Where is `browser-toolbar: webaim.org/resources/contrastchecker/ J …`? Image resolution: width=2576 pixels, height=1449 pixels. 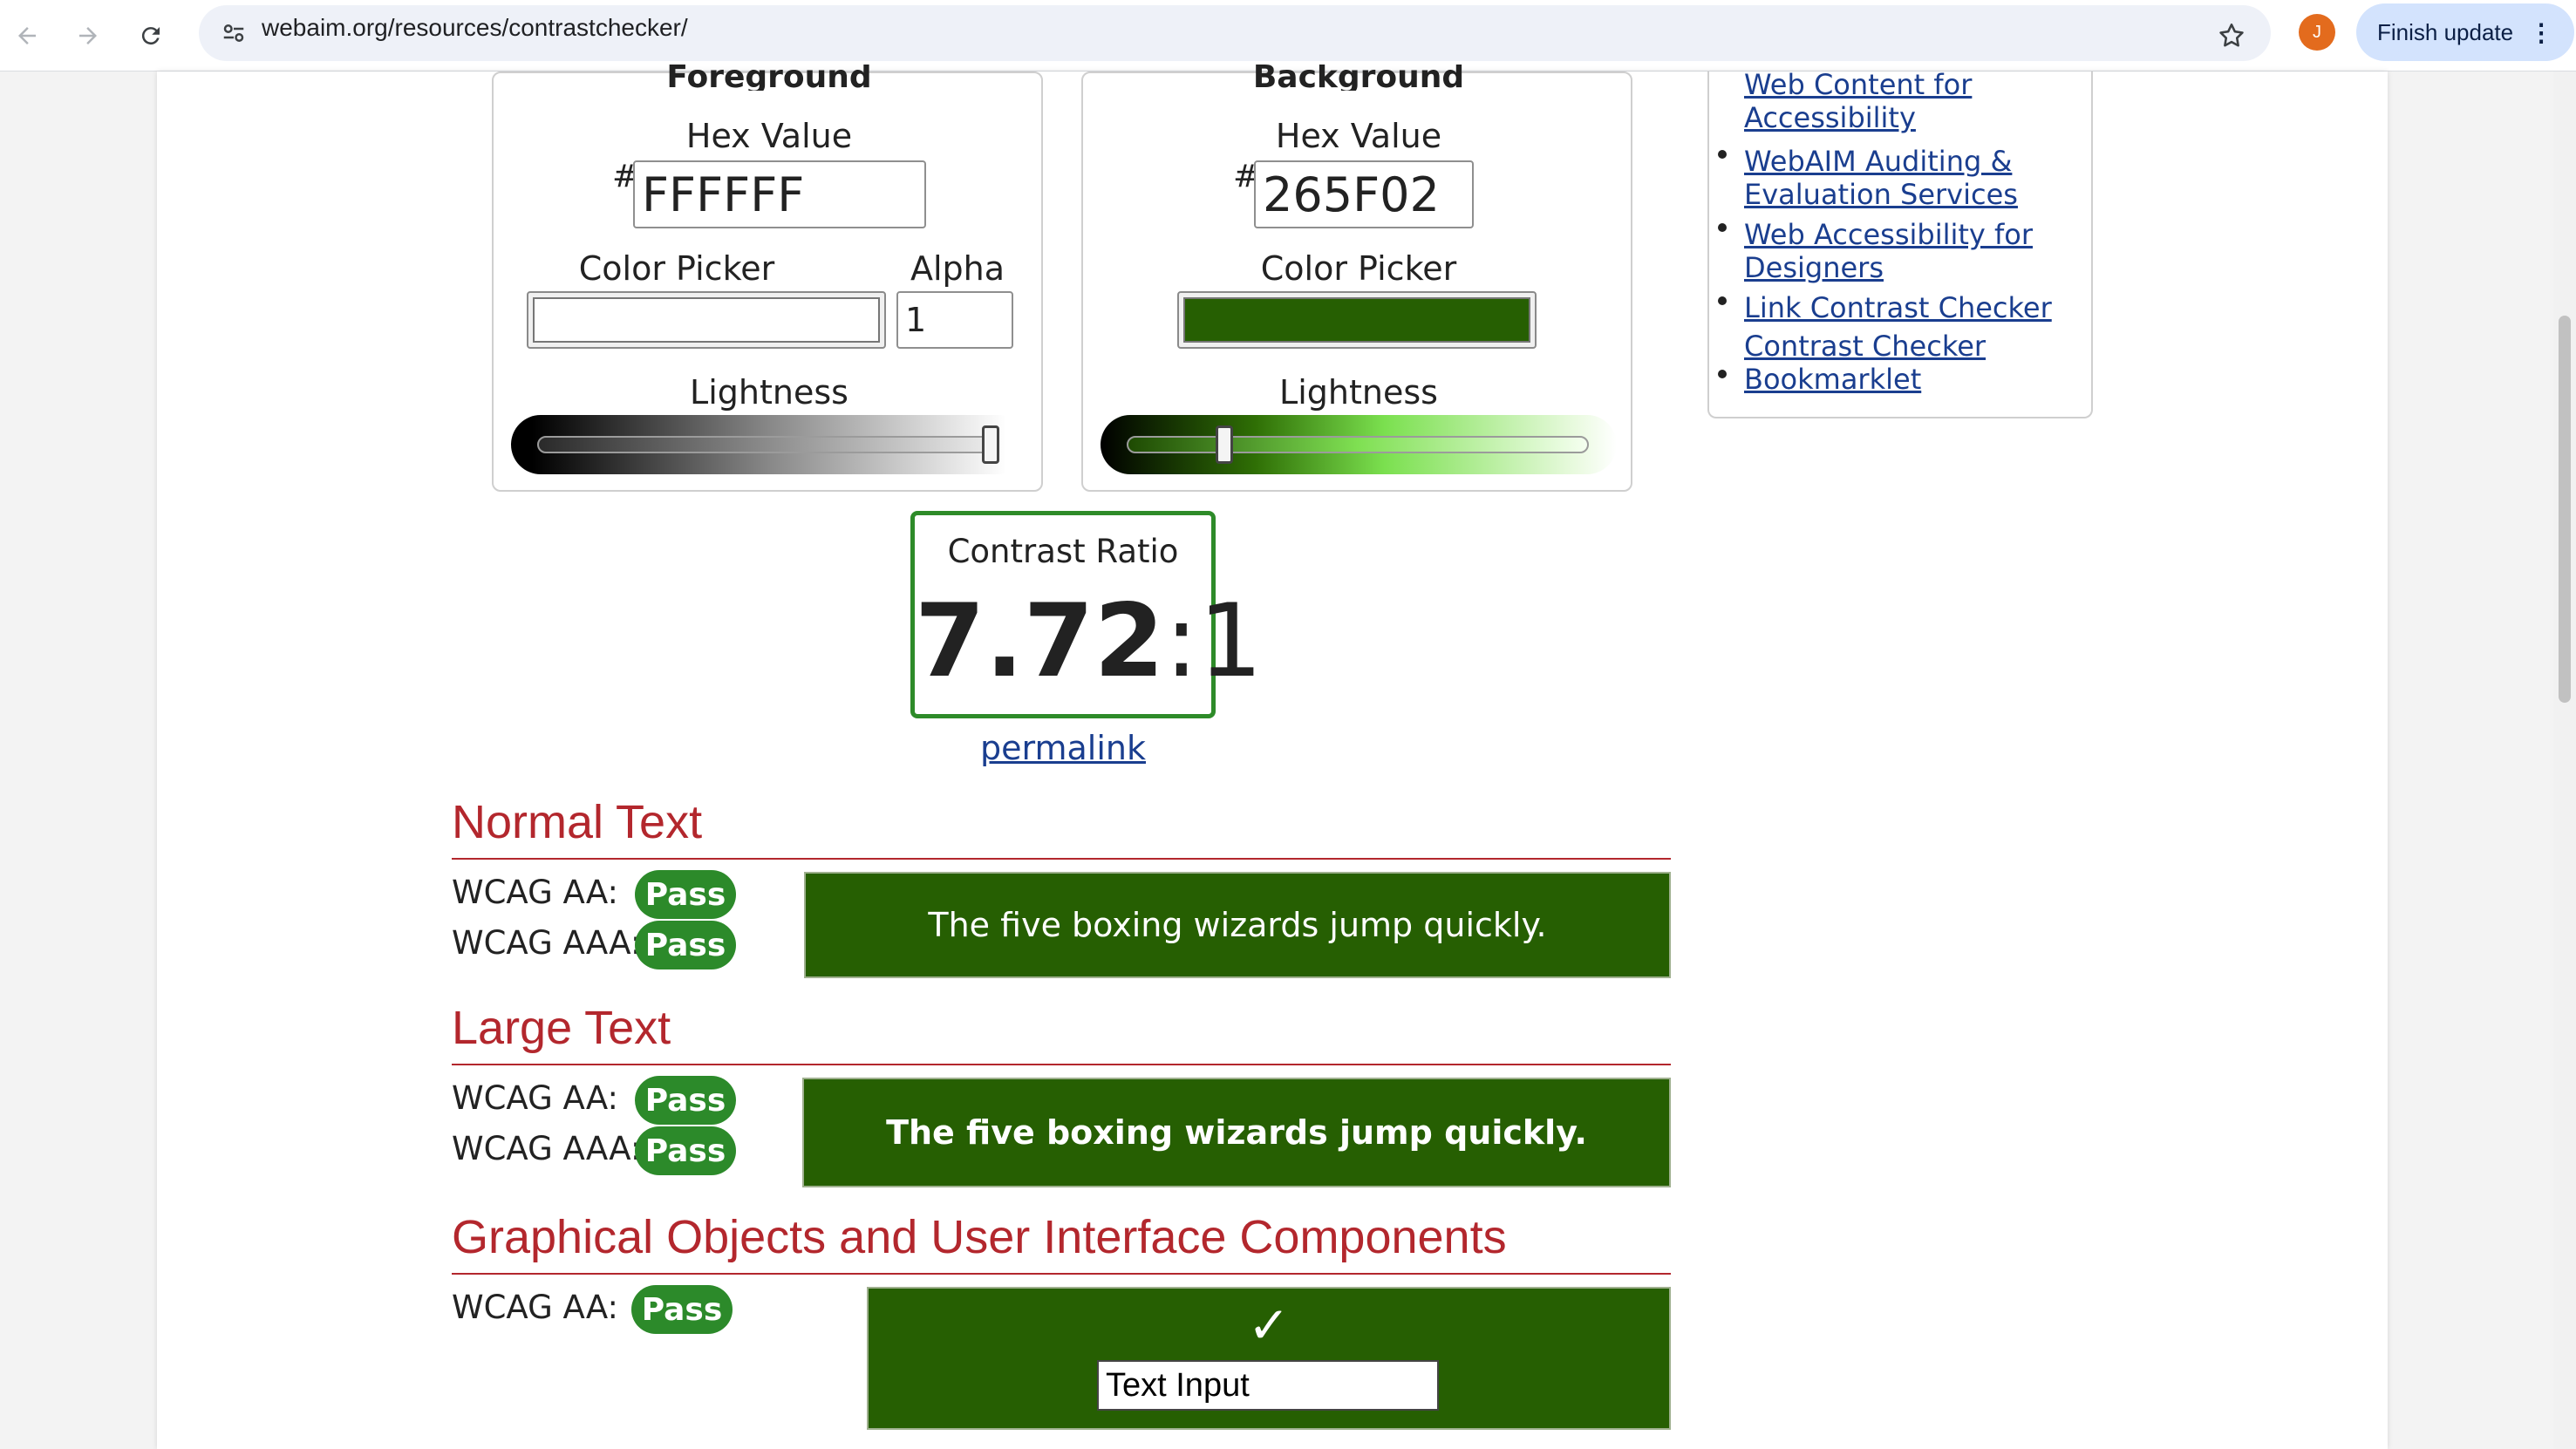 browser-toolbar: webaim.org/resources/contrastchecker/ J … is located at coordinates (1288, 35).